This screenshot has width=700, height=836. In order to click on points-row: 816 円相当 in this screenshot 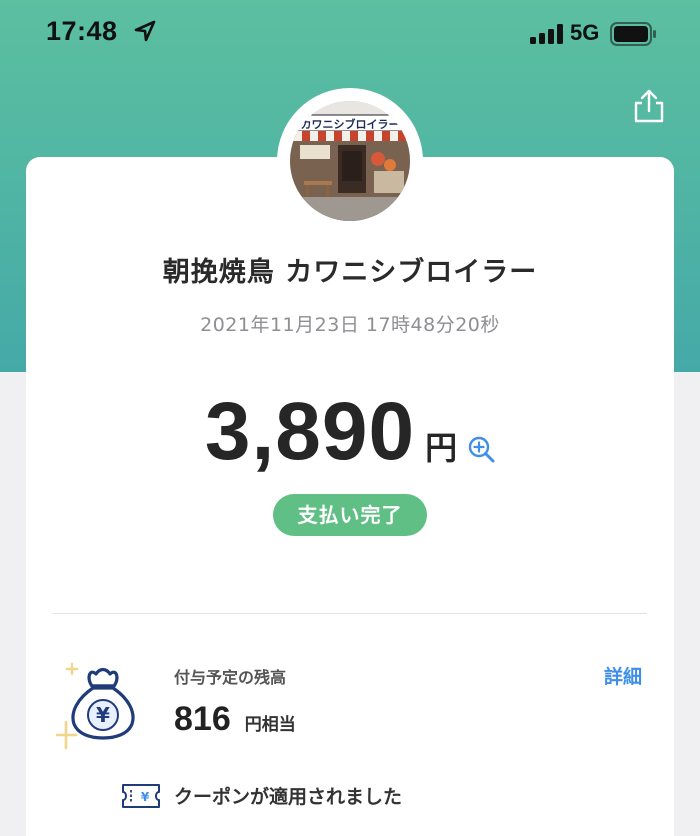, I will do `click(235, 719)`.